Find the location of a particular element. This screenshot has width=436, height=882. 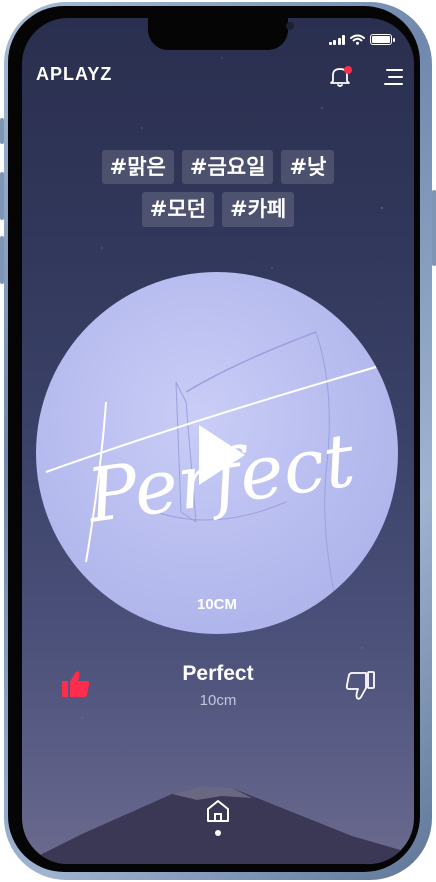

battery-icon is located at coordinates (382, 39).